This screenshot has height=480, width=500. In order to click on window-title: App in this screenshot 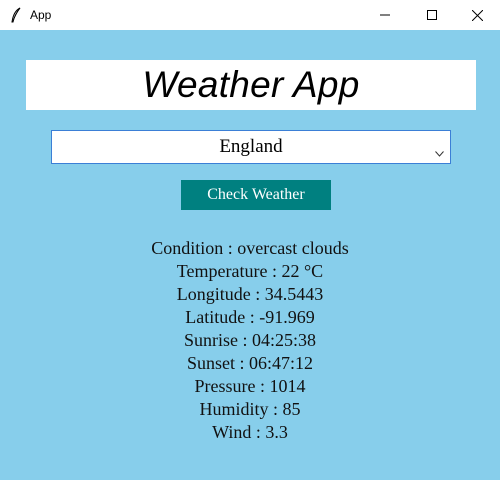, I will do `click(41, 15)`.